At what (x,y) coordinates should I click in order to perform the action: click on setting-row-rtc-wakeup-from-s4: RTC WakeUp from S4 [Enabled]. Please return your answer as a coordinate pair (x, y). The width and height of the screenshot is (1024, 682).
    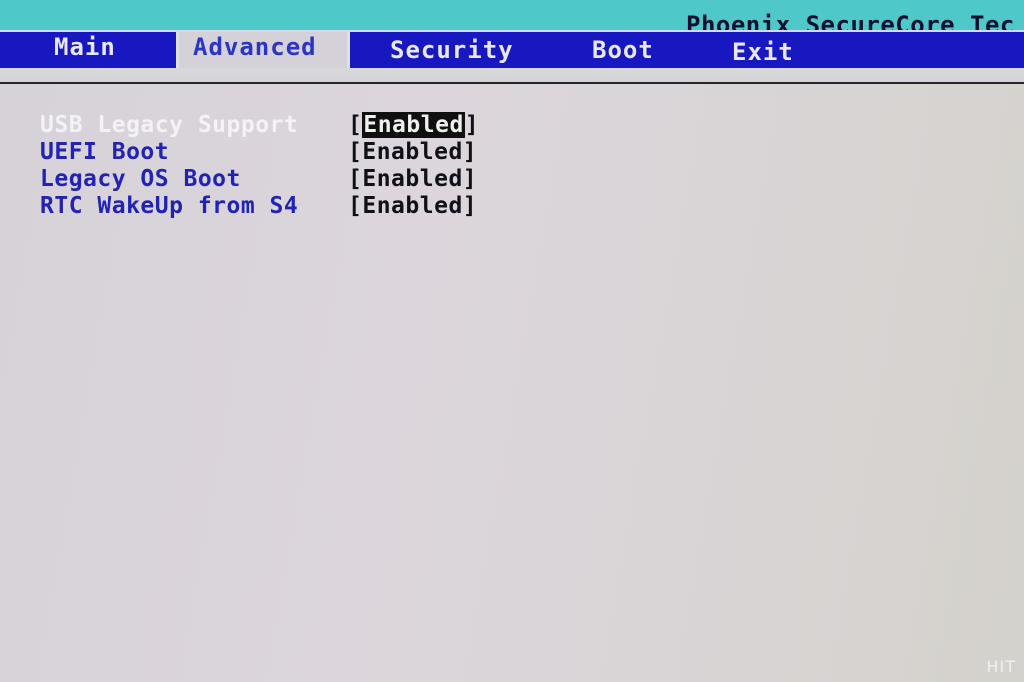
    Looking at the image, I should click on (280, 206).